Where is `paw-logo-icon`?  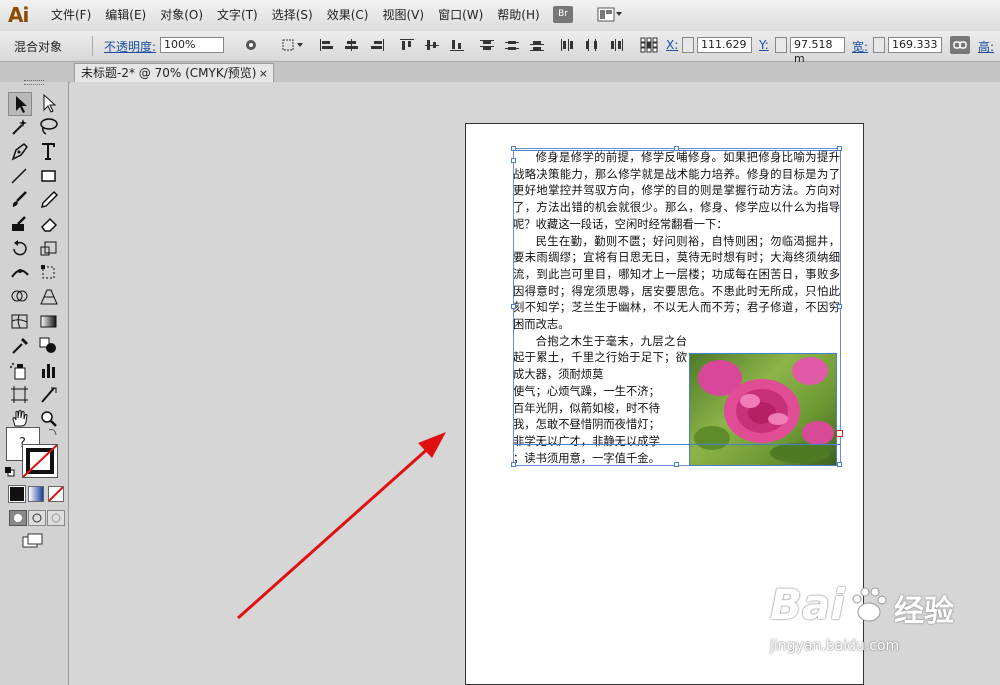 paw-logo-icon is located at coordinates (869, 604).